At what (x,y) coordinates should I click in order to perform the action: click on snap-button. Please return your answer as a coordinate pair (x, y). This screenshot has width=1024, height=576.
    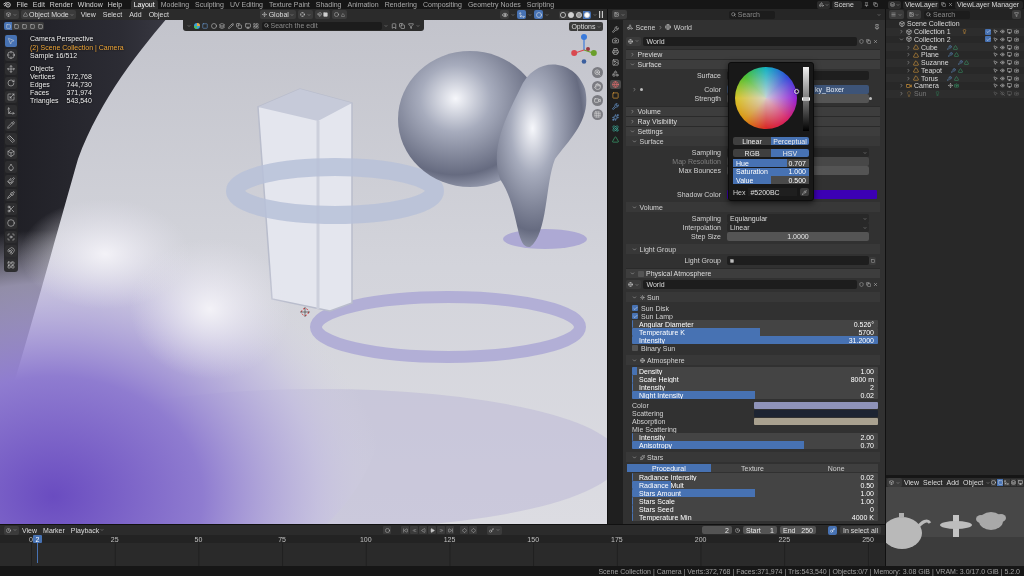
    Looking at the image, I should click on (322, 14).